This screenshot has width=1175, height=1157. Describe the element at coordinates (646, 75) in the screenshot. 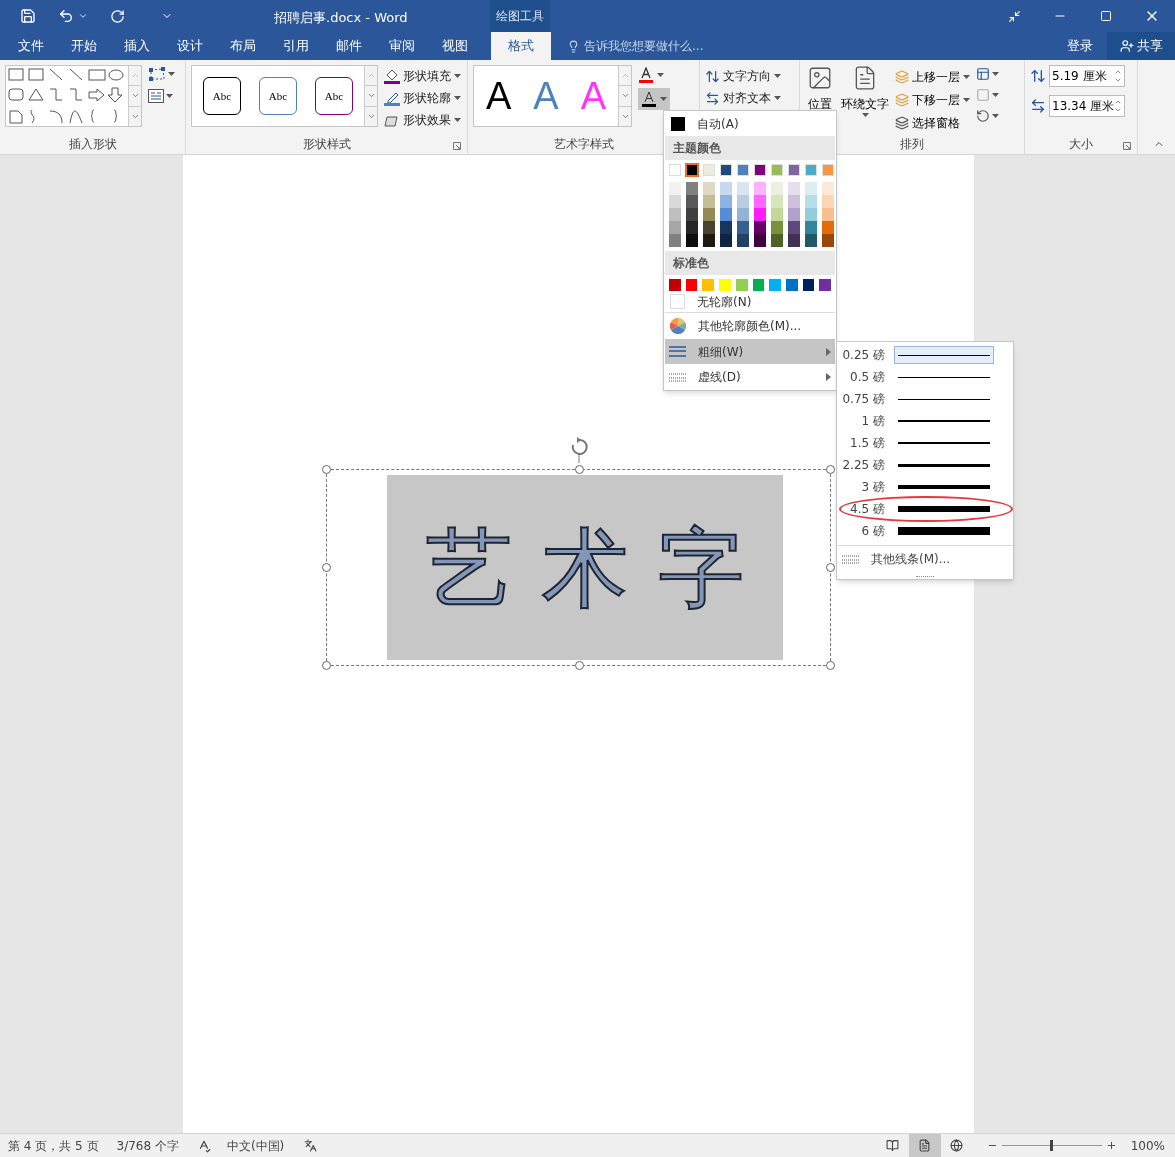

I see `text-fill-icon` at that location.